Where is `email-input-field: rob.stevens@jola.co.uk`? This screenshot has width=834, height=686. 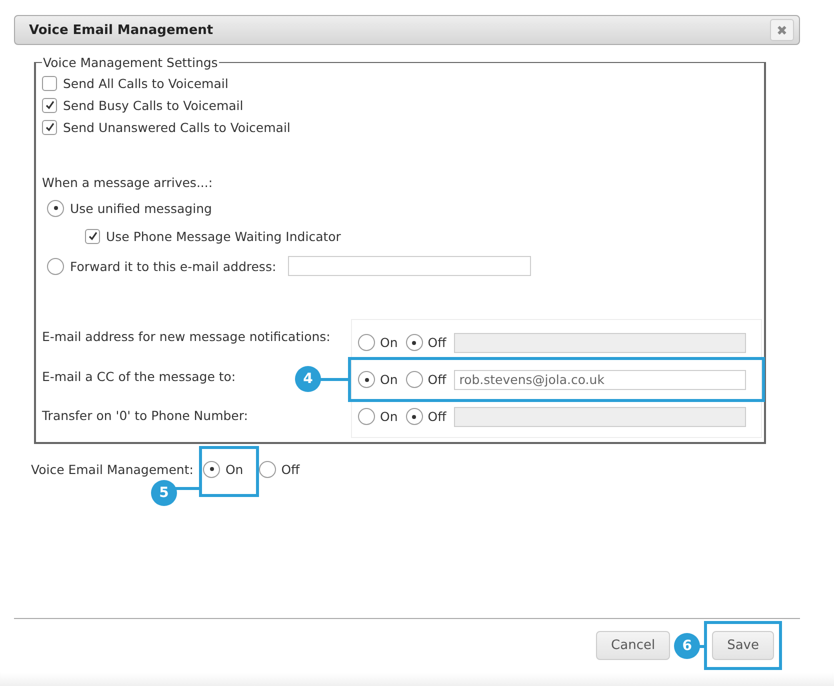
email-input-field: rob.stevens@jola.co.uk is located at coordinates (600, 380).